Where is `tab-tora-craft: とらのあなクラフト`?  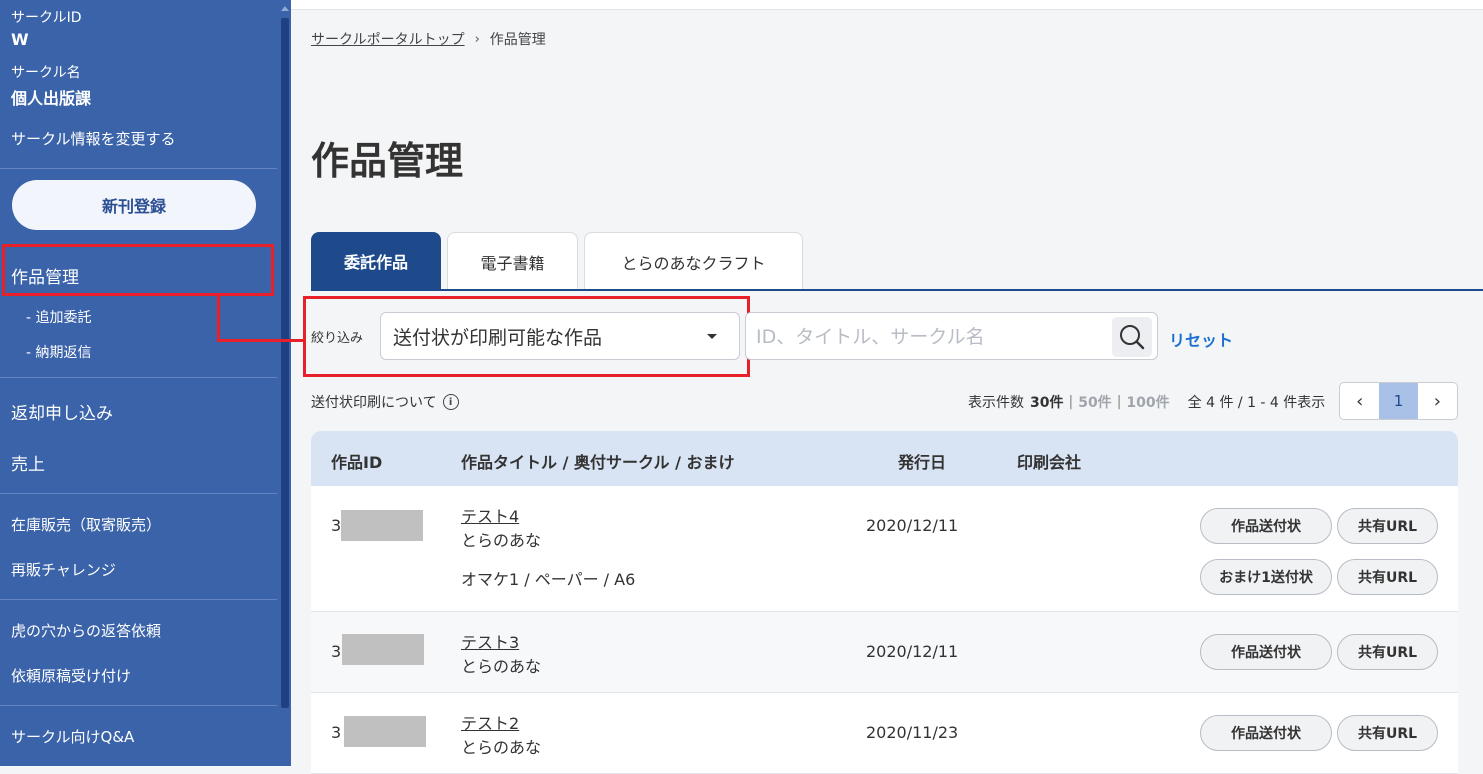 tab-tora-craft: とらのあなクラフト is located at coordinates (693, 261).